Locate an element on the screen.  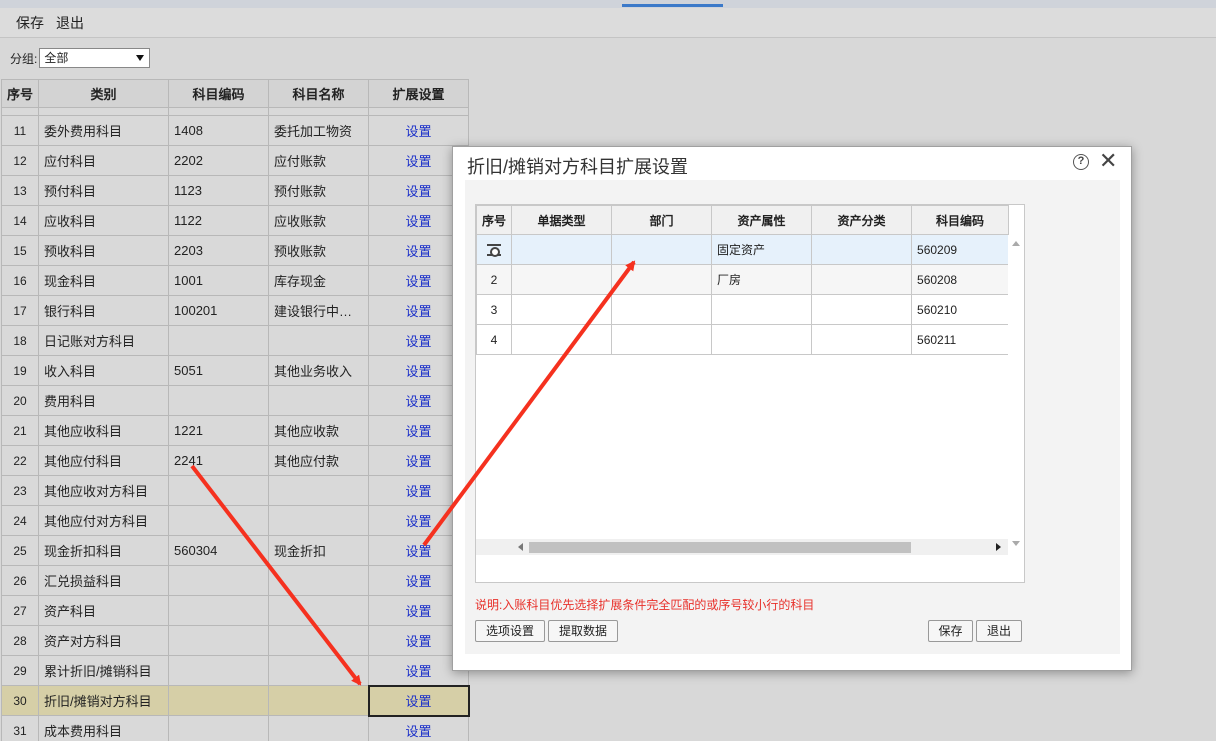
table-row: 24 其他应付对方科目 设置 is located at coordinates (235, 520).